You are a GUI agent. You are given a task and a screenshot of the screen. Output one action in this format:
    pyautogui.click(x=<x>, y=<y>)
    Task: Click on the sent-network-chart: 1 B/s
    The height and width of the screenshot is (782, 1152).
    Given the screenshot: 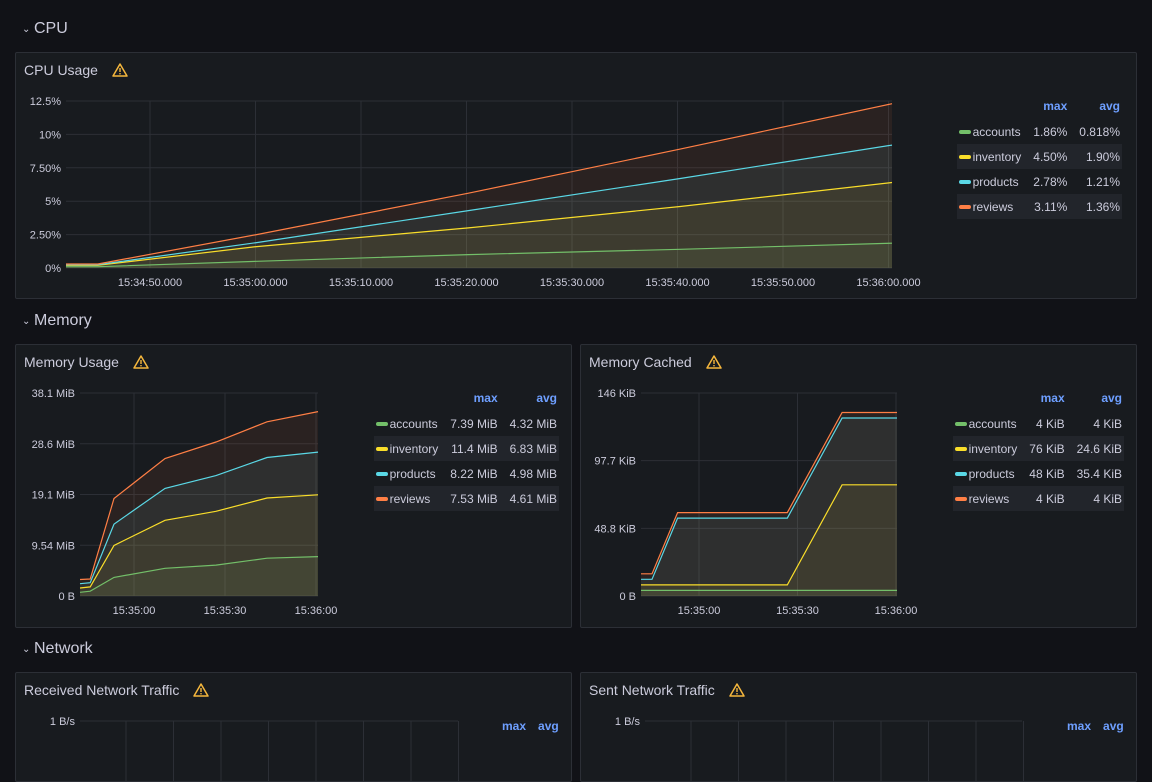 What is the action you would take?
    pyautogui.click(x=859, y=727)
    